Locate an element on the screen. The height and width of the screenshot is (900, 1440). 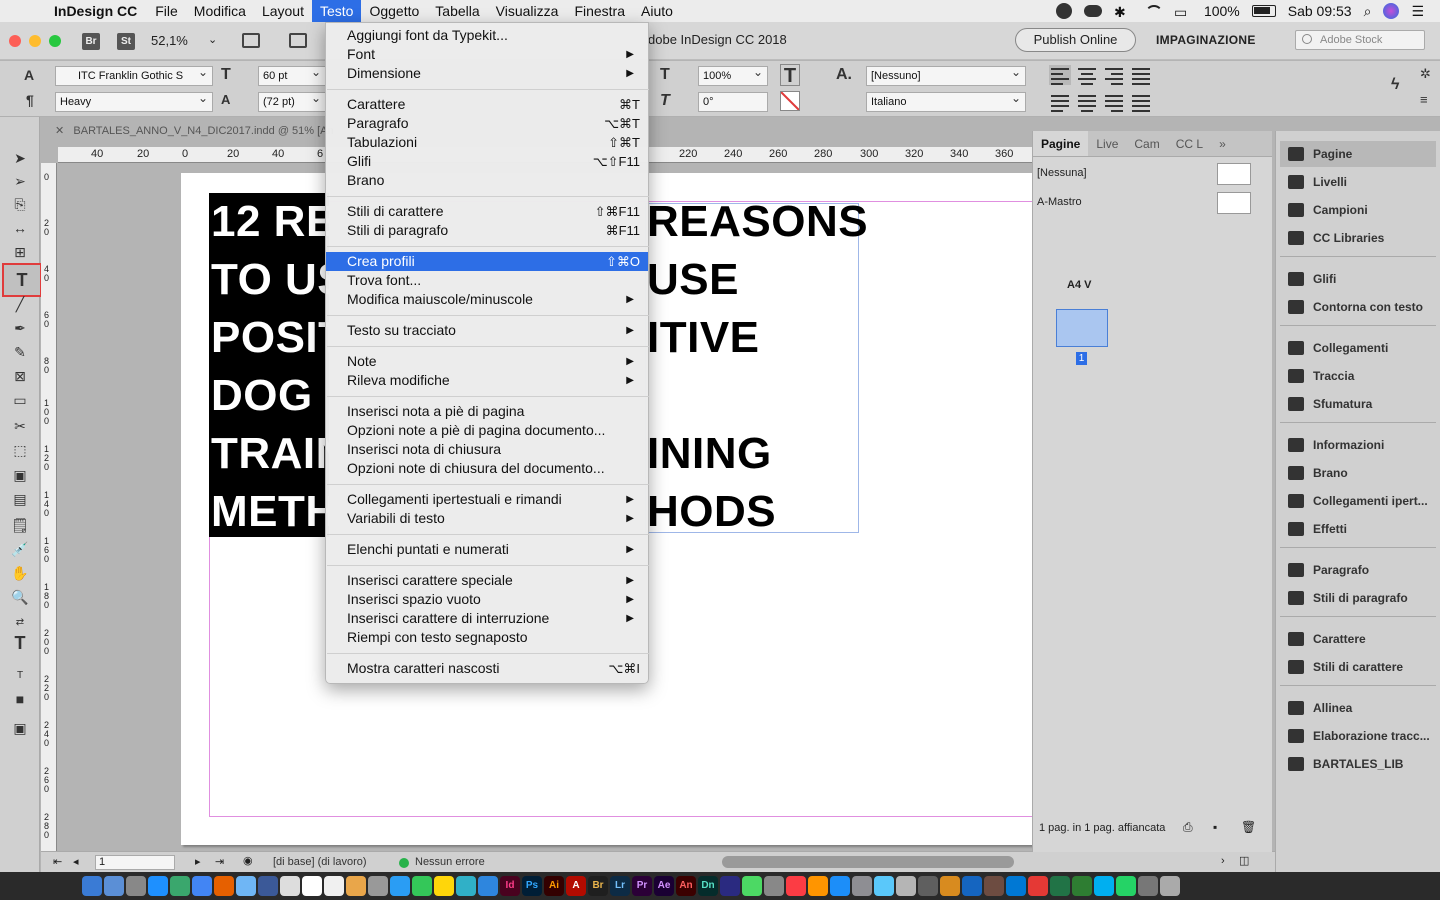
justify-center-button is located at coordinates (1087, 102).